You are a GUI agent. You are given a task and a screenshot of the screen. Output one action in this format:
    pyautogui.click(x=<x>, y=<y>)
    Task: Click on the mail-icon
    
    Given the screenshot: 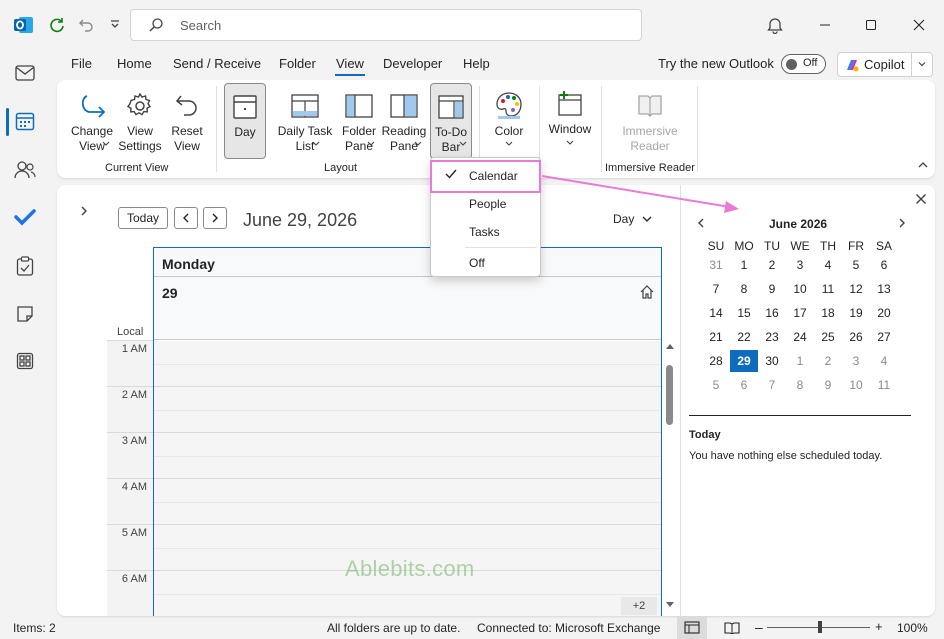 What is the action you would take?
    pyautogui.click(x=25, y=73)
    